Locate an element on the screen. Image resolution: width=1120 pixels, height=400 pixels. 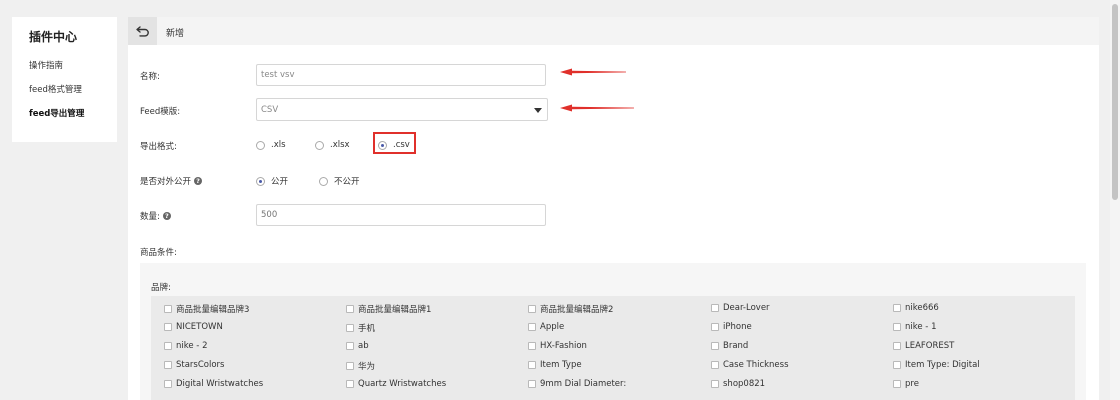
brand-checkbox-item: StarsColors is located at coordinates (194, 365).